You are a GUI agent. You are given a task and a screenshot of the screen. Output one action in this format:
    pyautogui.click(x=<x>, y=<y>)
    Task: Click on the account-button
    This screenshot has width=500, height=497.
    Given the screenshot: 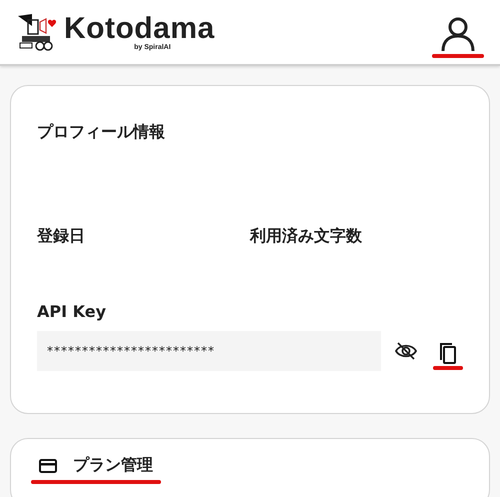 What is the action you would take?
    pyautogui.click(x=458, y=34)
    